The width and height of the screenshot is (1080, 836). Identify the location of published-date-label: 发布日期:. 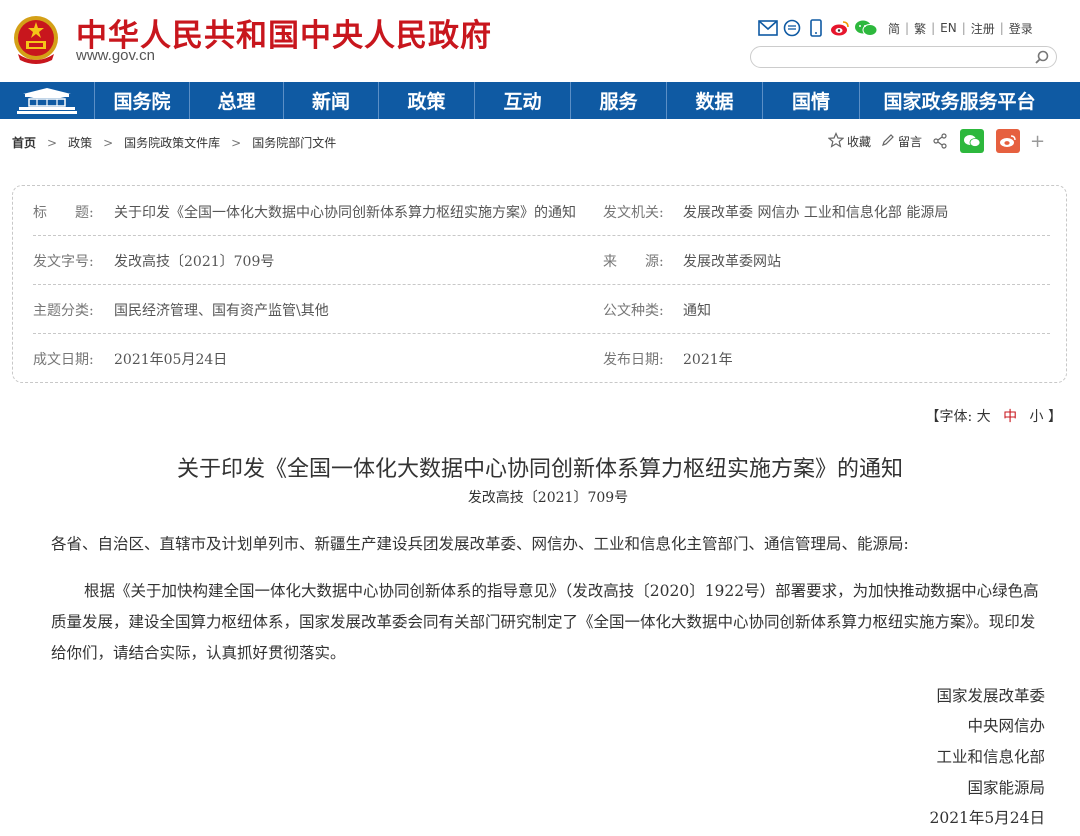
(633, 360).